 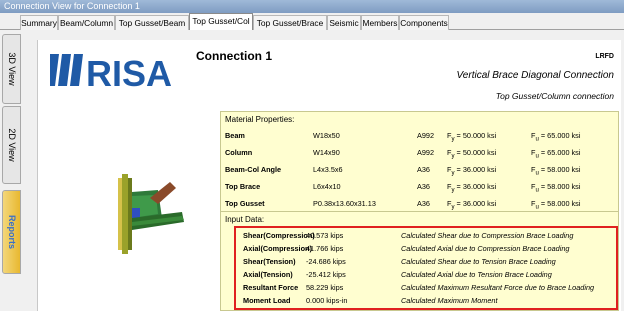 What do you see at coordinates (245, 203) in the screenshot?
I see `material-name: Top Gusset` at bounding box center [245, 203].